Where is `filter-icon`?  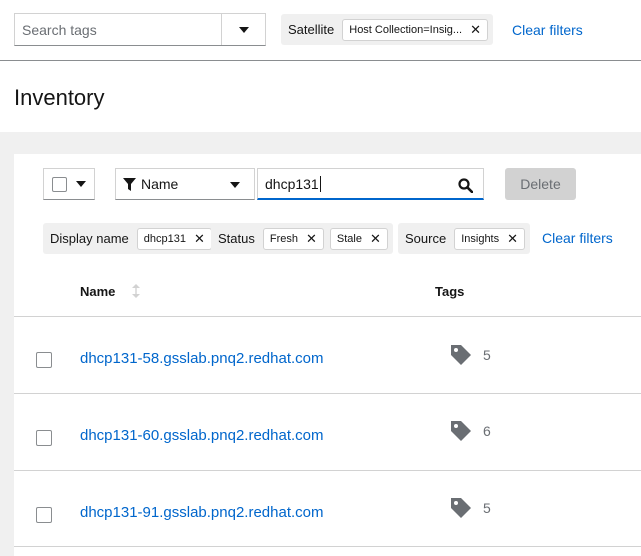
filter-icon is located at coordinates (129, 184).